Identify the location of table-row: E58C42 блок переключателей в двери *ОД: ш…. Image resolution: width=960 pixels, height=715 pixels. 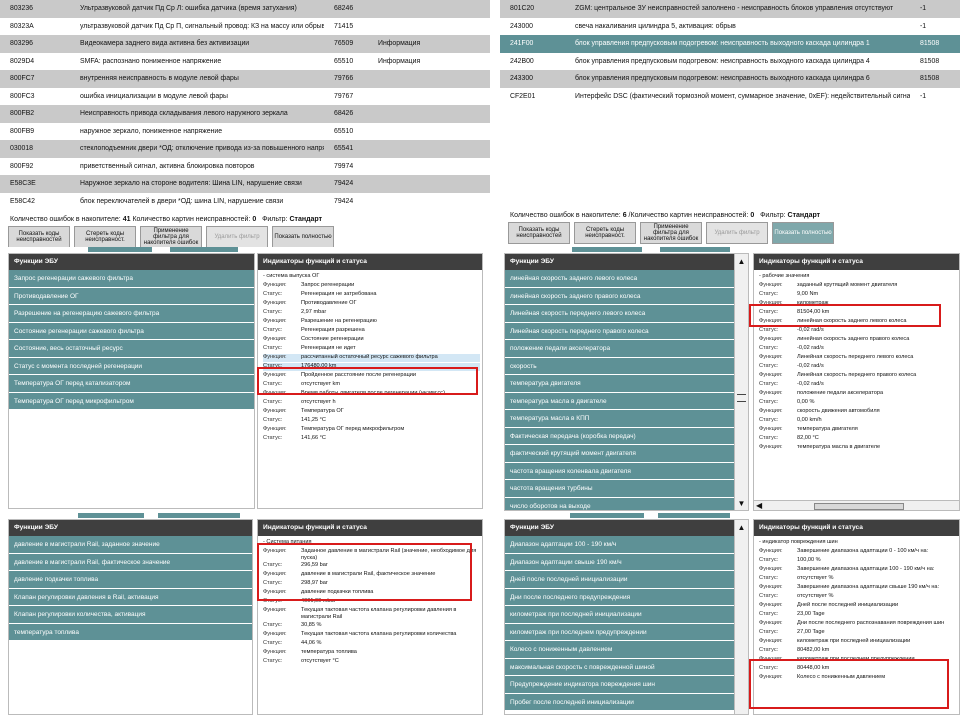
(245, 201).